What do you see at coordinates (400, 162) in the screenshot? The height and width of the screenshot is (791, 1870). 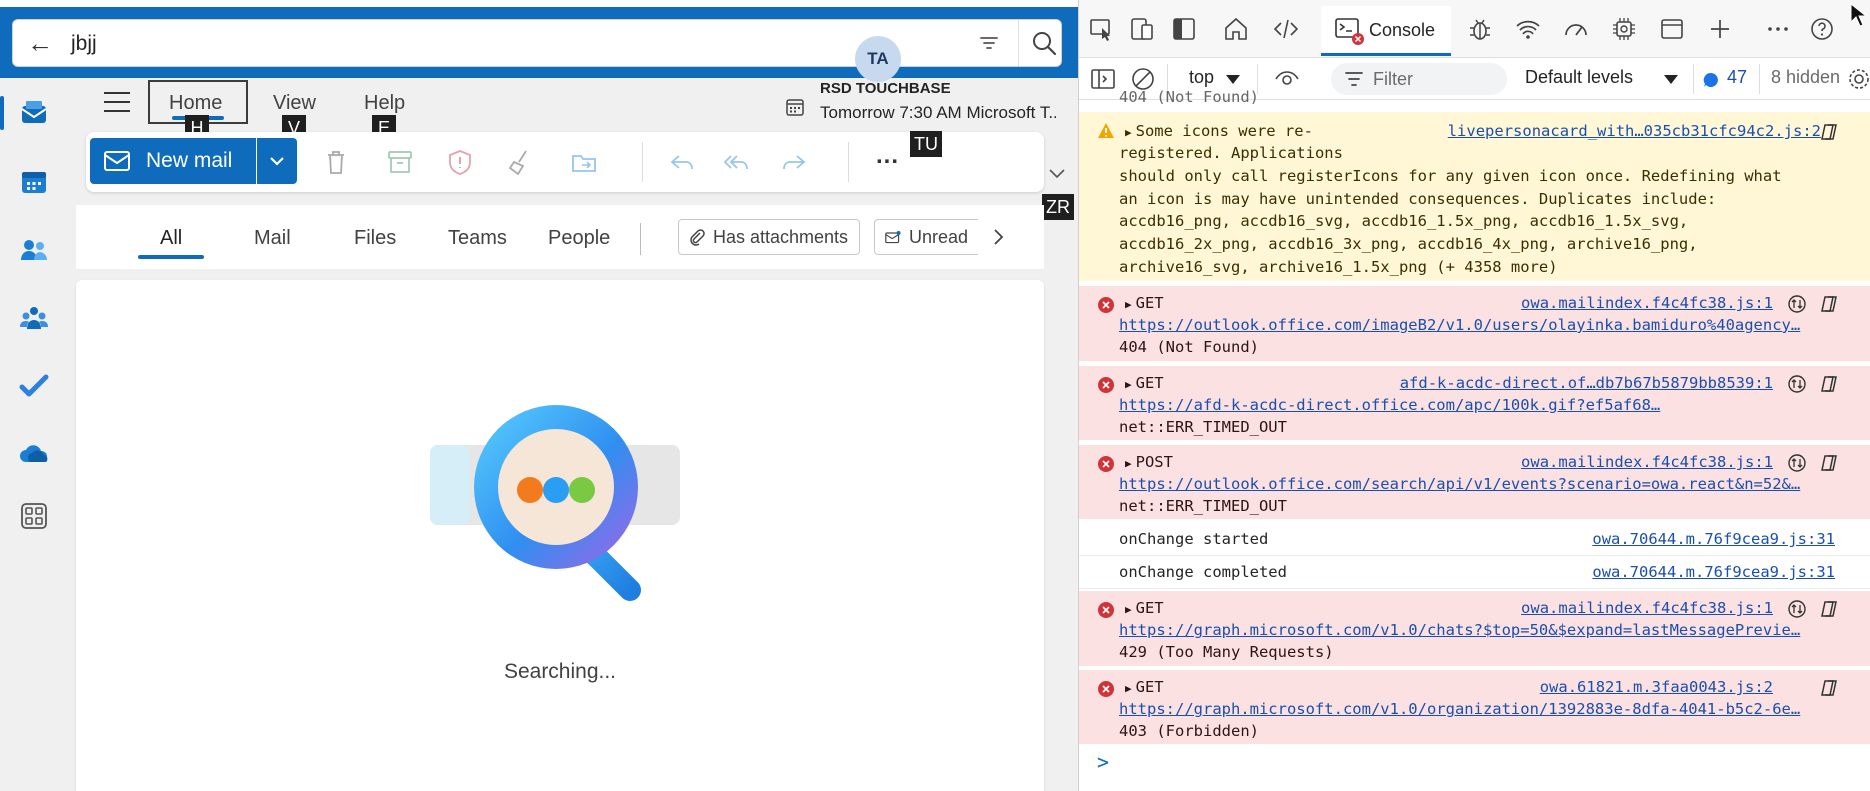 I see `archive-icon` at bounding box center [400, 162].